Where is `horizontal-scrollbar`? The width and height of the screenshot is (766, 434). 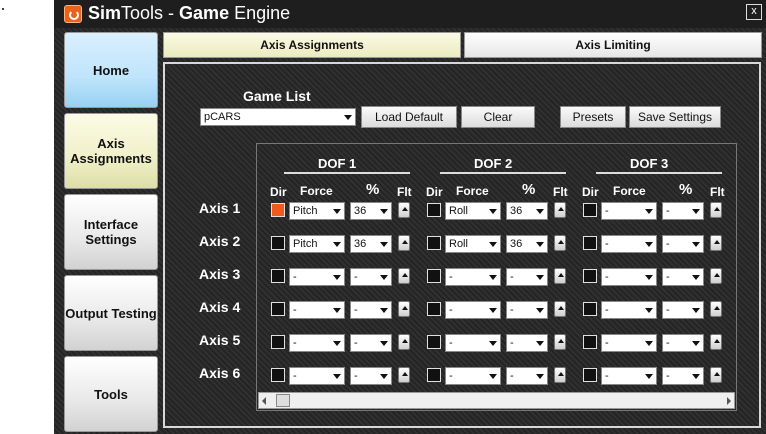 horizontal-scrollbar is located at coordinates (496, 400).